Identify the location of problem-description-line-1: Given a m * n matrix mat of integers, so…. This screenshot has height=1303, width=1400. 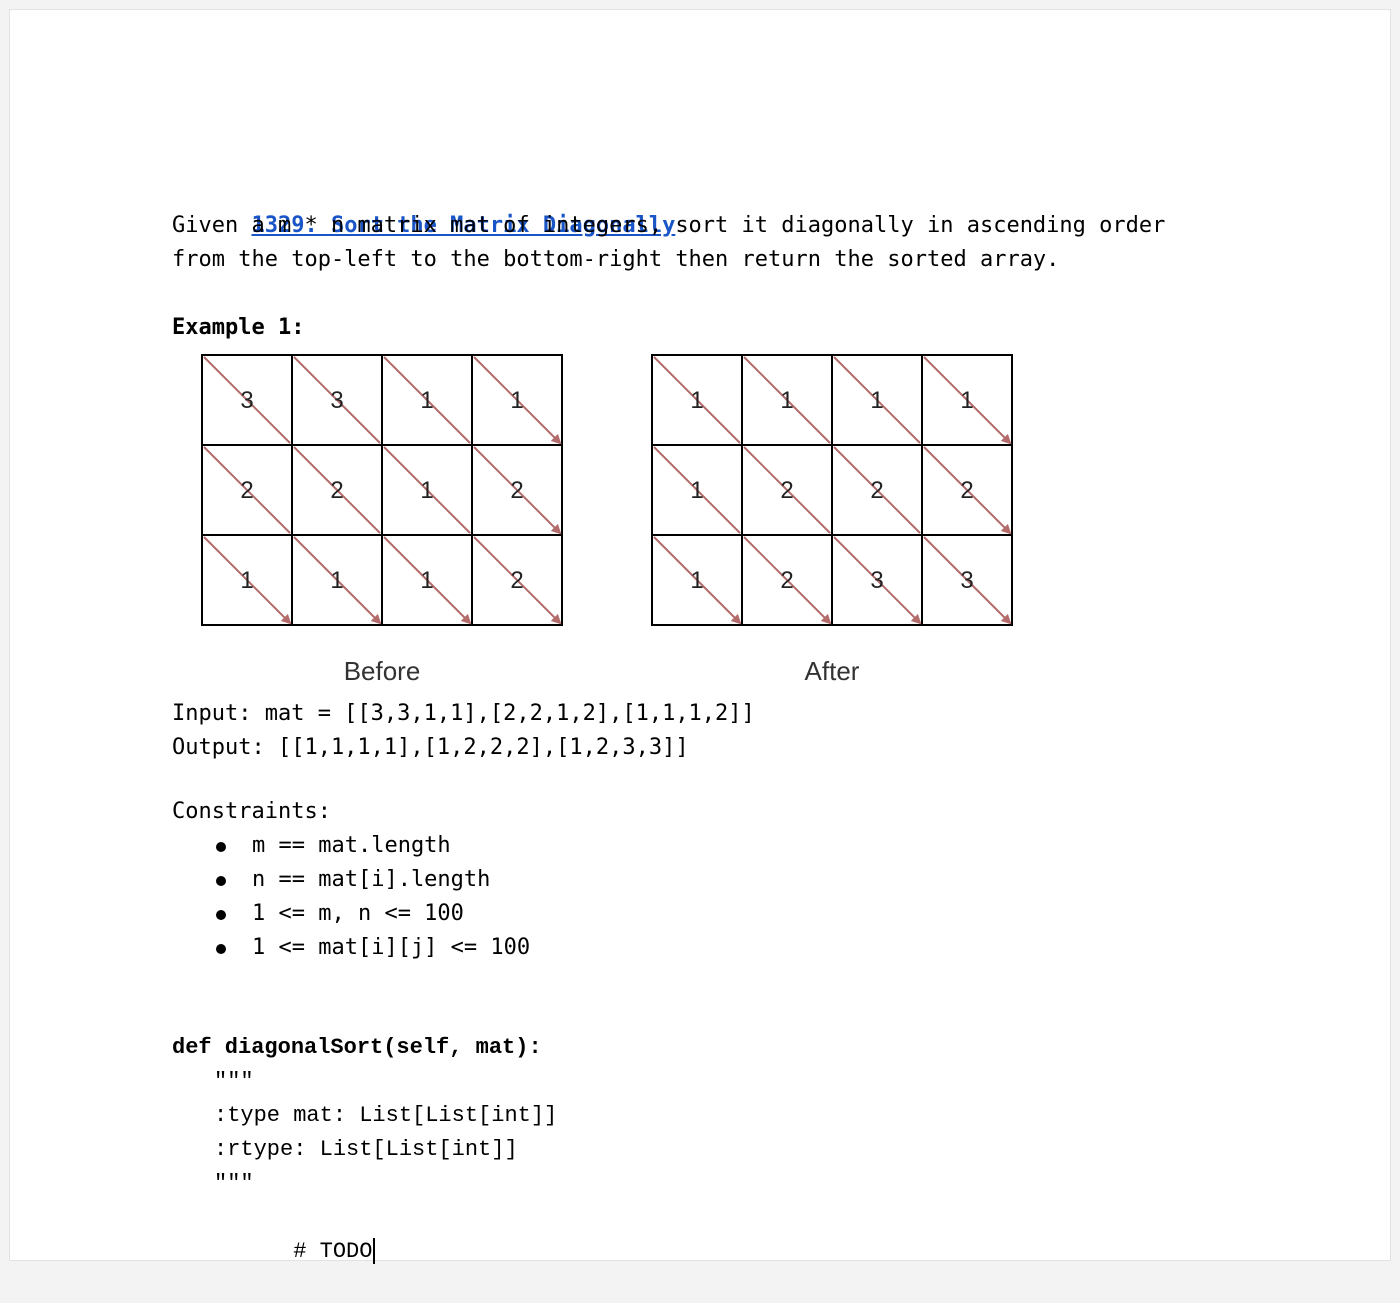
(669, 225).